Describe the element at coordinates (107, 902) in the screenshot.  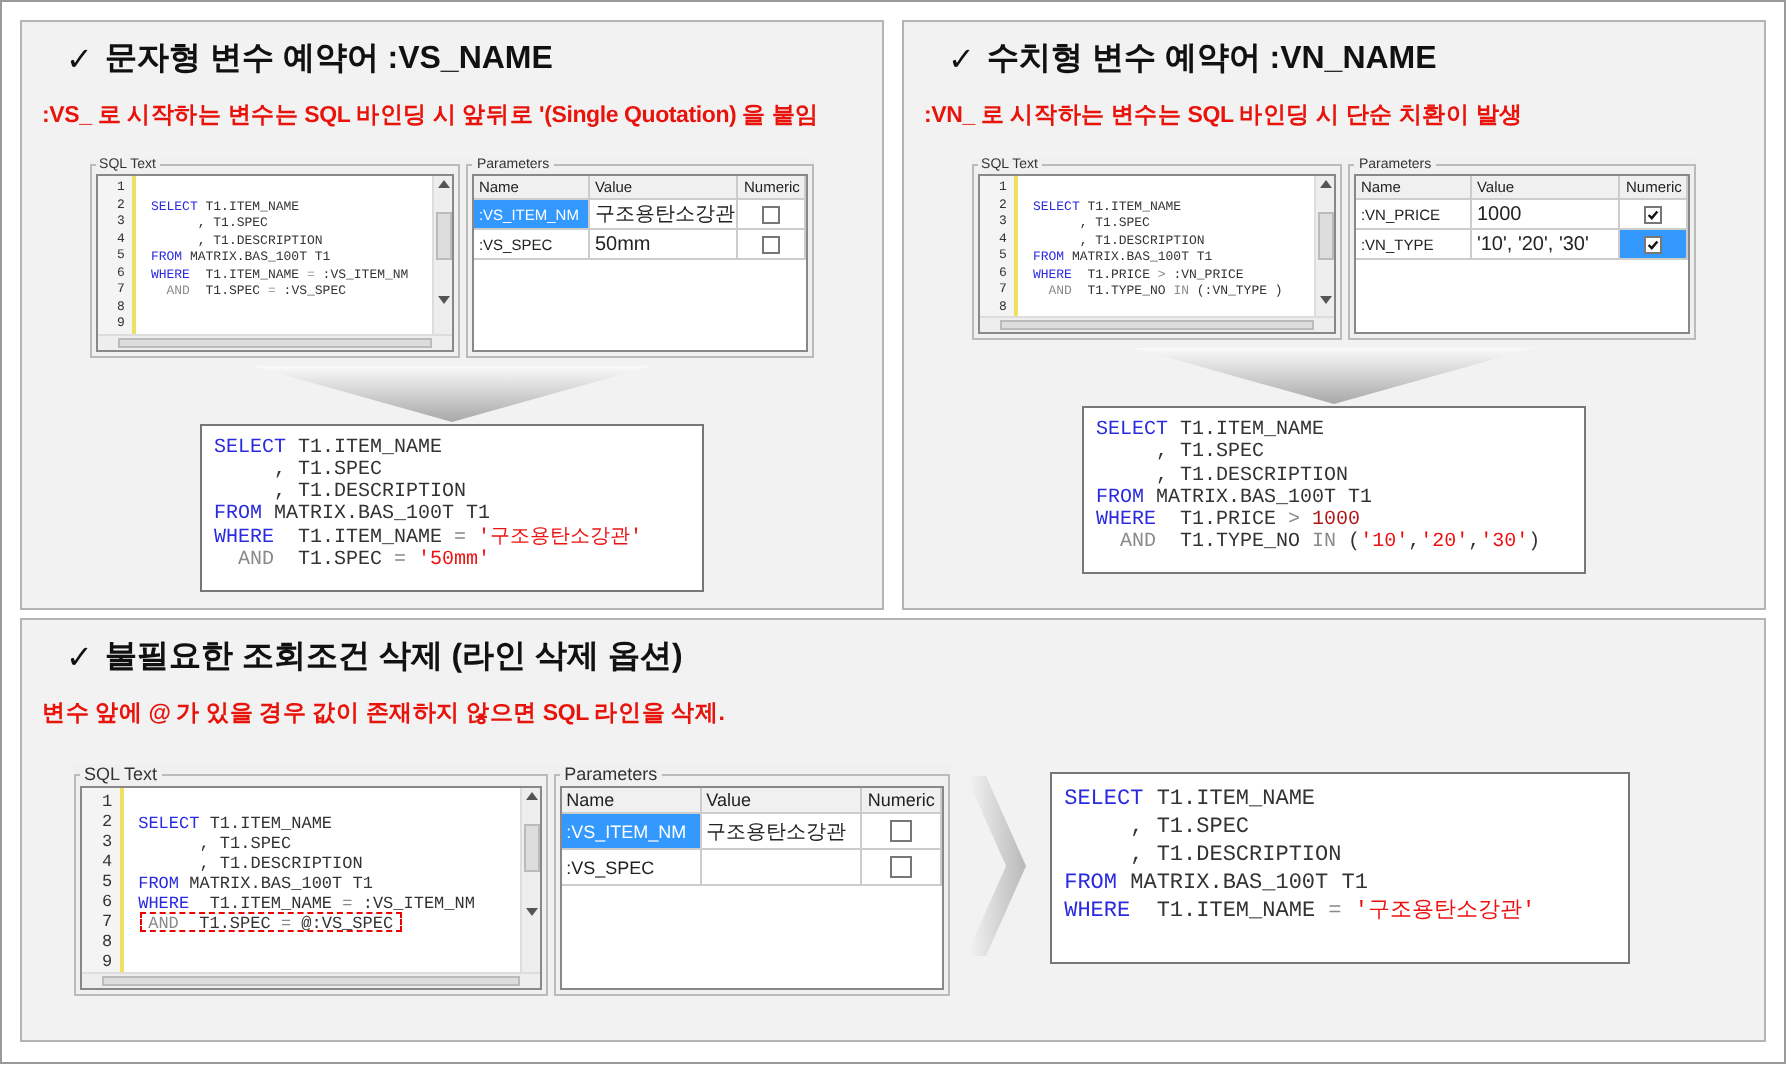
I see `line-number: 6` at that location.